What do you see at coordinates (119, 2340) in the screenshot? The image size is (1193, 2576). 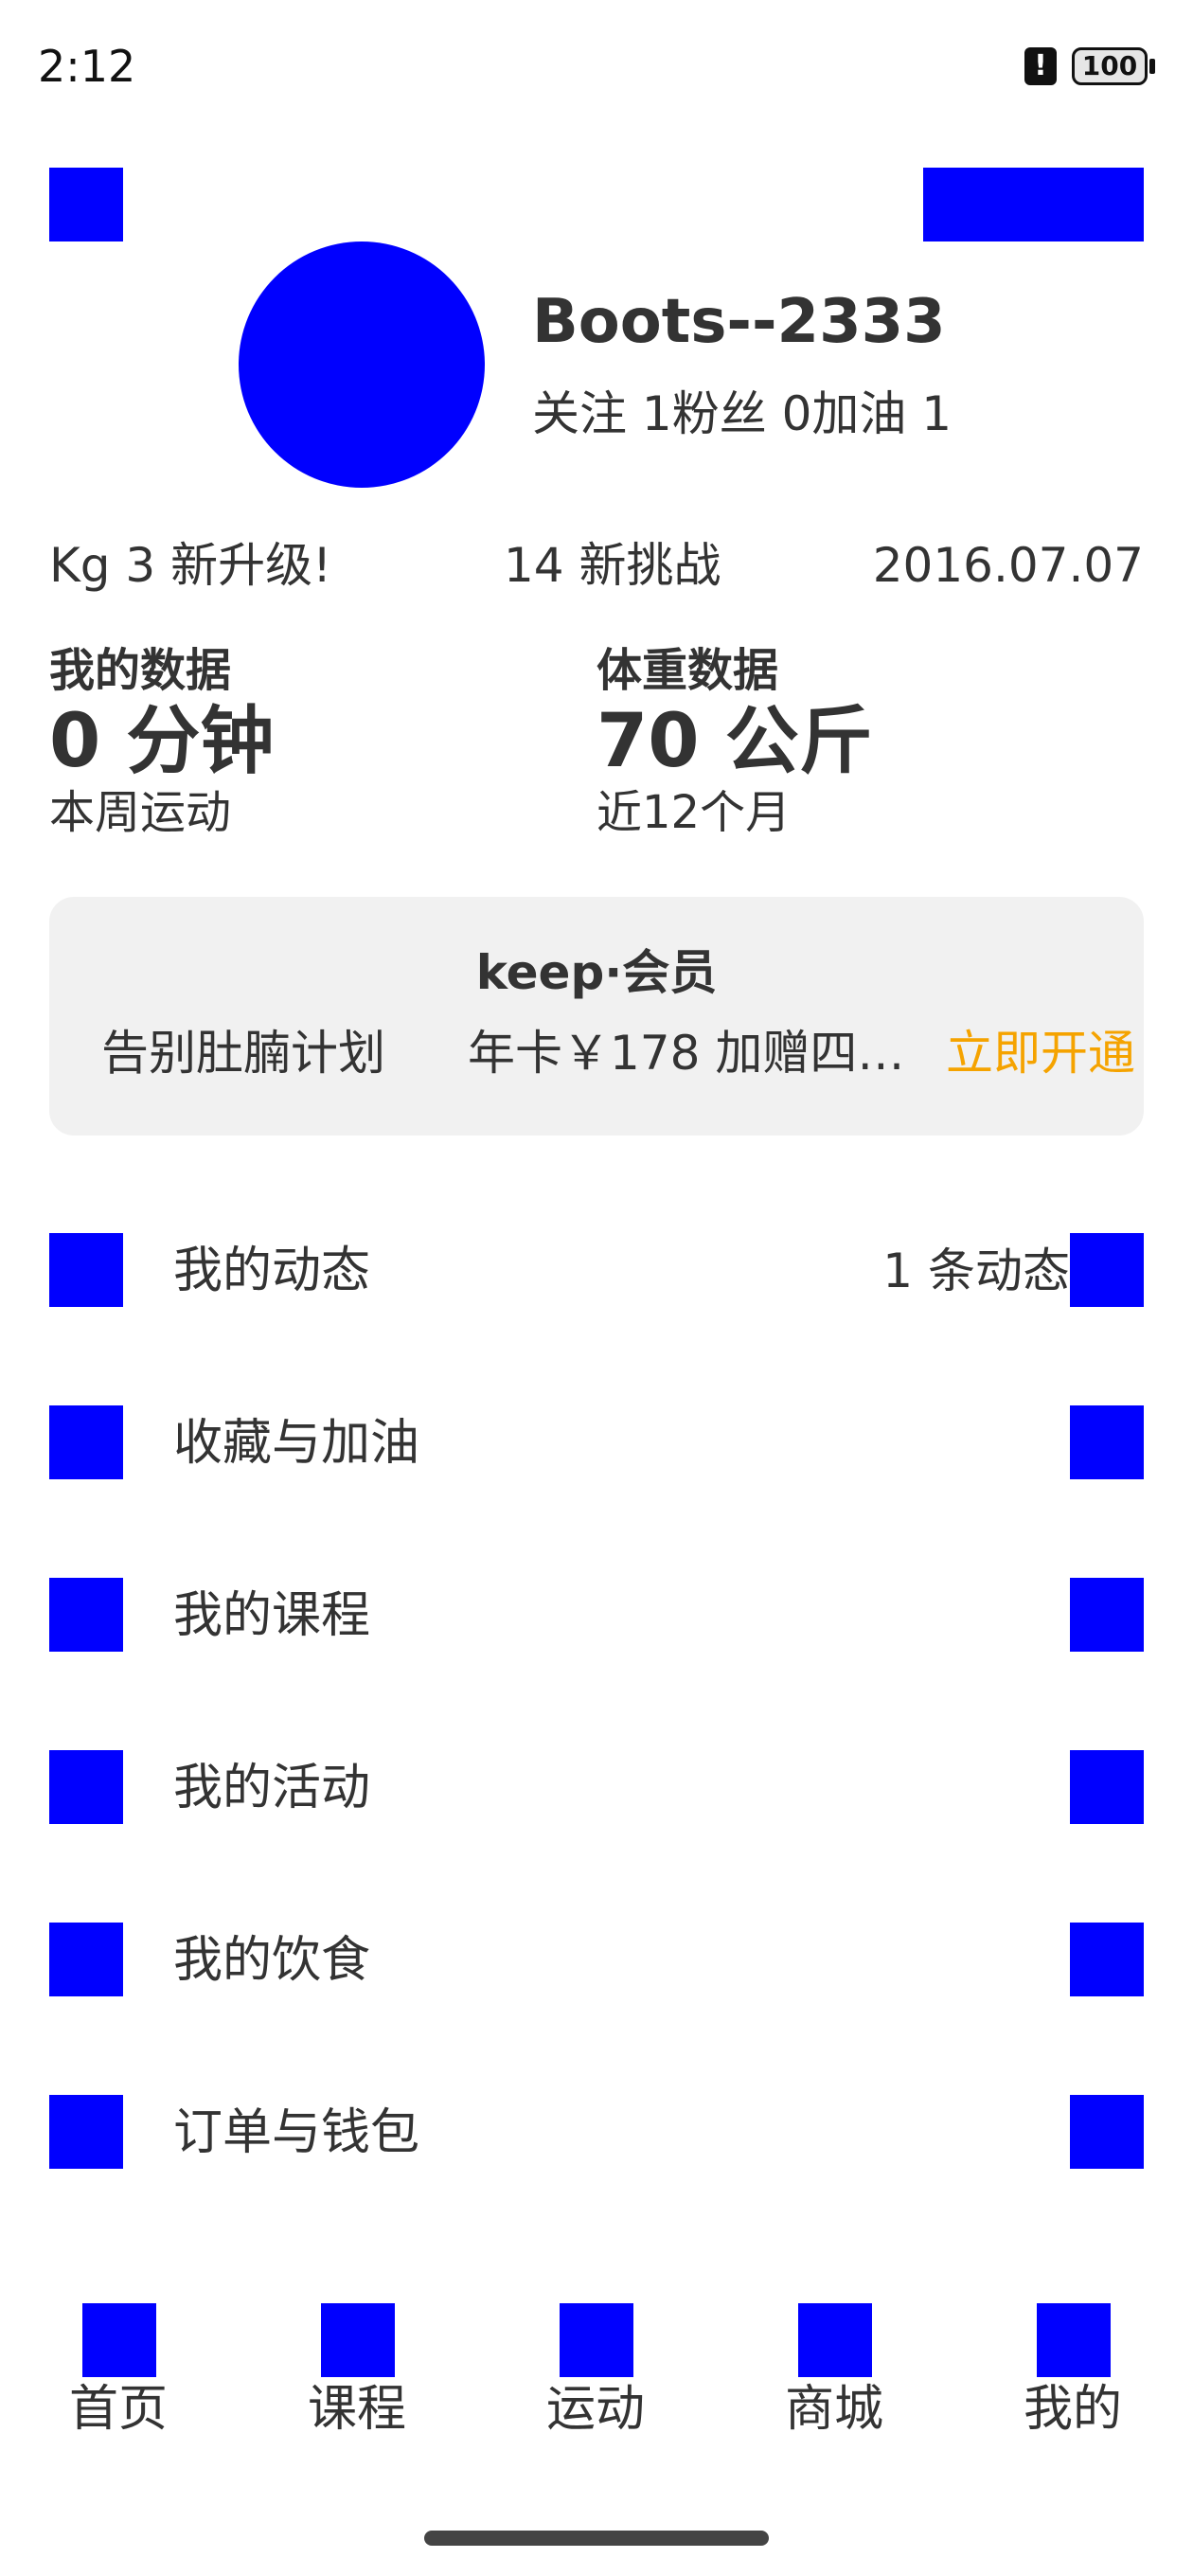 I see `home-icon` at bounding box center [119, 2340].